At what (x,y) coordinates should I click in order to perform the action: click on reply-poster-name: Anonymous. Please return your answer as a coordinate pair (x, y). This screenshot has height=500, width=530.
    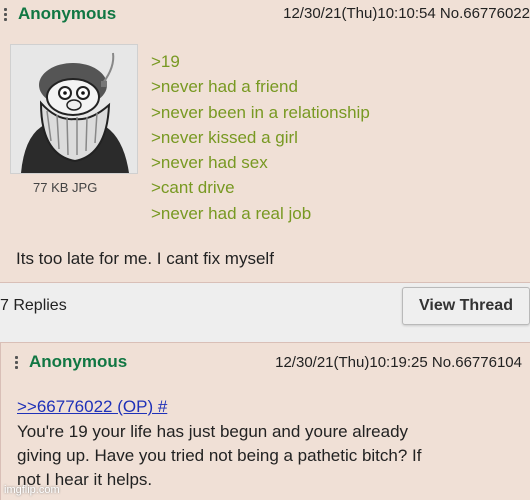
    Looking at the image, I should click on (78, 361).